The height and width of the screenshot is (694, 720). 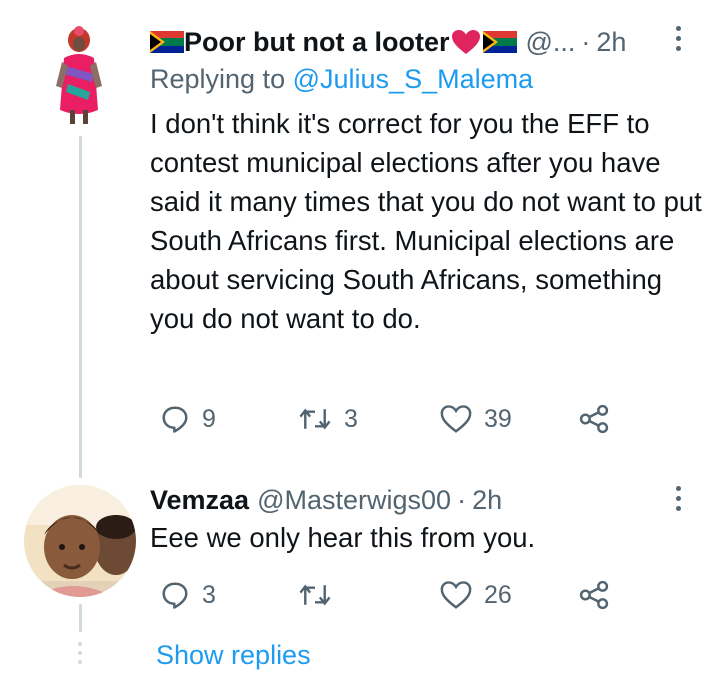 What do you see at coordinates (218, 79) in the screenshot?
I see `replying-prefix: Replying to` at bounding box center [218, 79].